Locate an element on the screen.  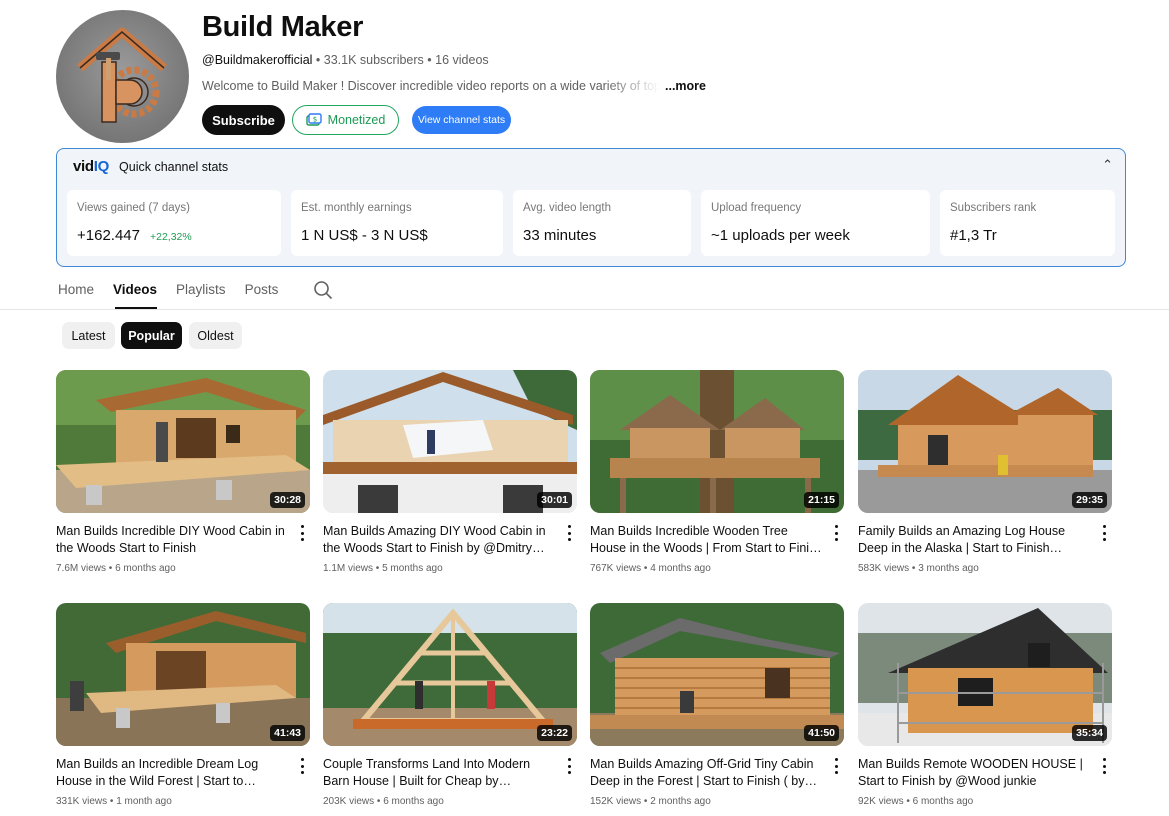
video-duration: 23:22 is located at coordinates (554, 733).